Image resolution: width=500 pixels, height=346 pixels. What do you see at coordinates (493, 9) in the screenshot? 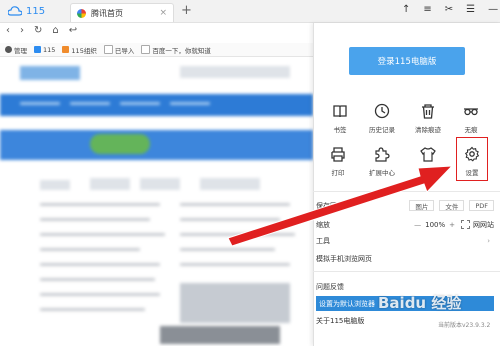
I see `minimize-icon: —` at bounding box center [493, 9].